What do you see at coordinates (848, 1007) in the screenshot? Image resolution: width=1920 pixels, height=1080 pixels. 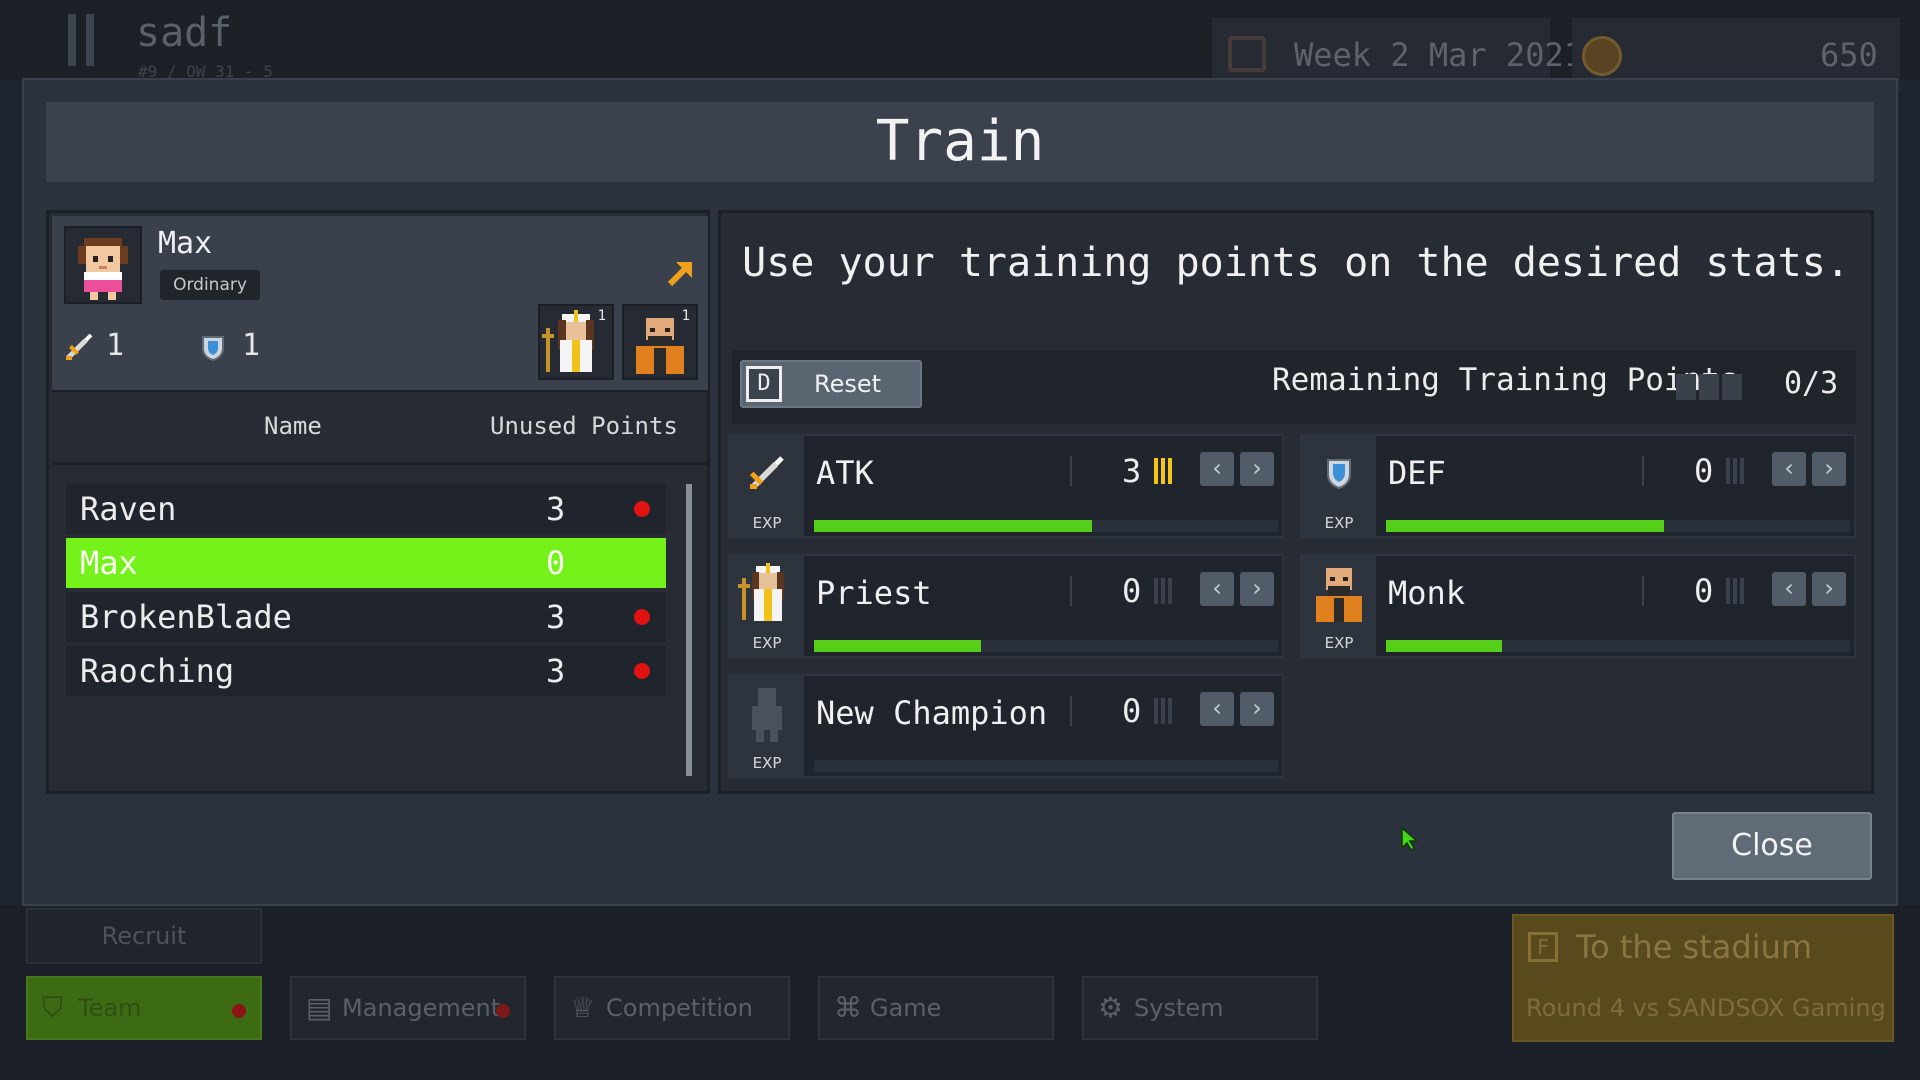 I see `gamepad-icon: ⌘` at bounding box center [848, 1007].